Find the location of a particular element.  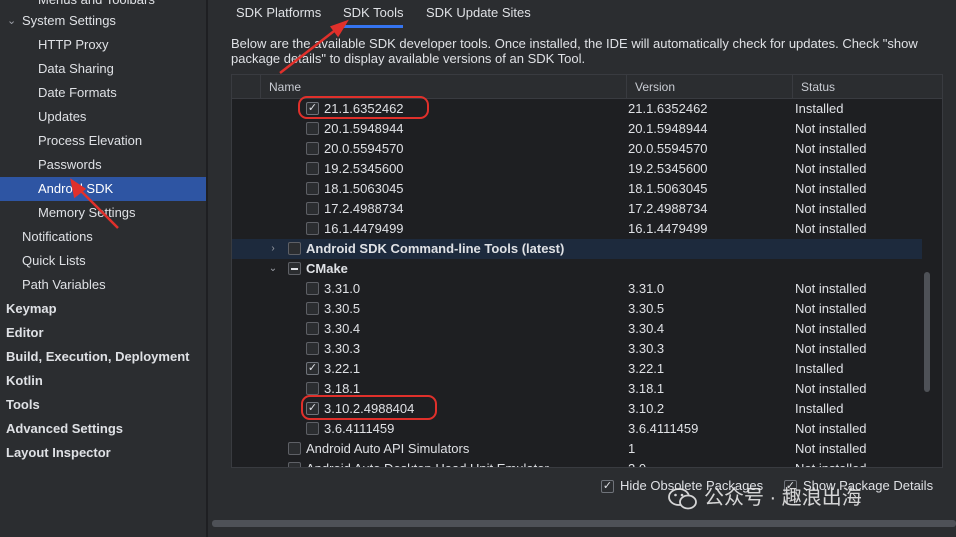

table-group-row: ⌄ CMake is located at coordinates (577, 269).